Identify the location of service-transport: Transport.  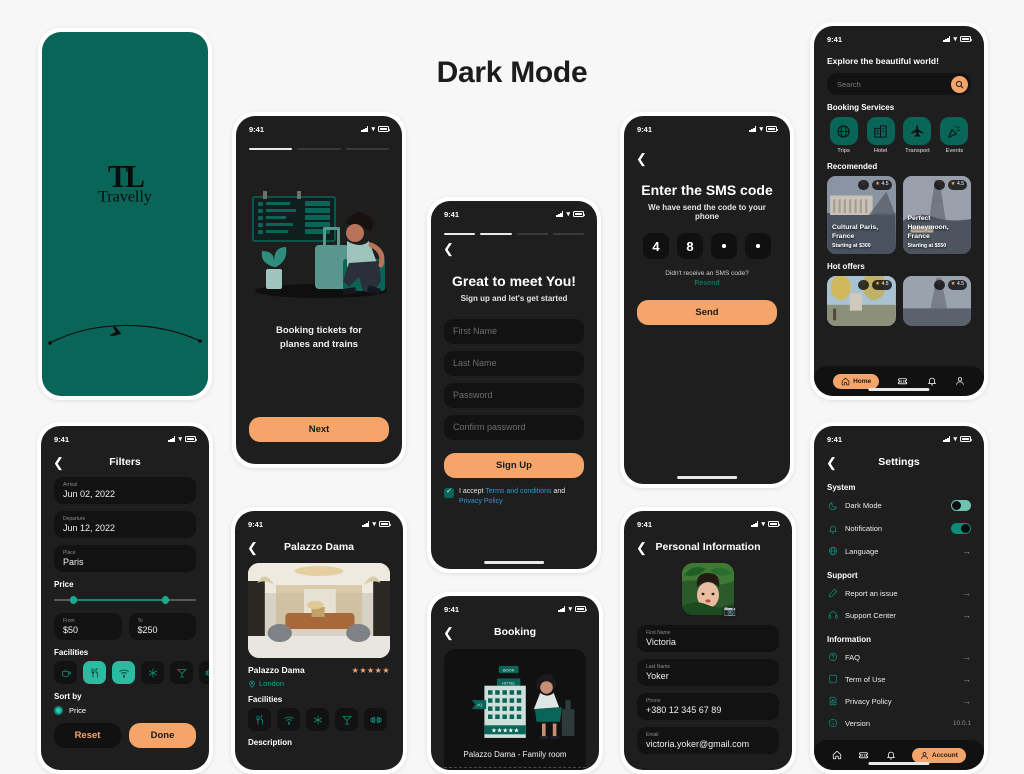
(917, 135).